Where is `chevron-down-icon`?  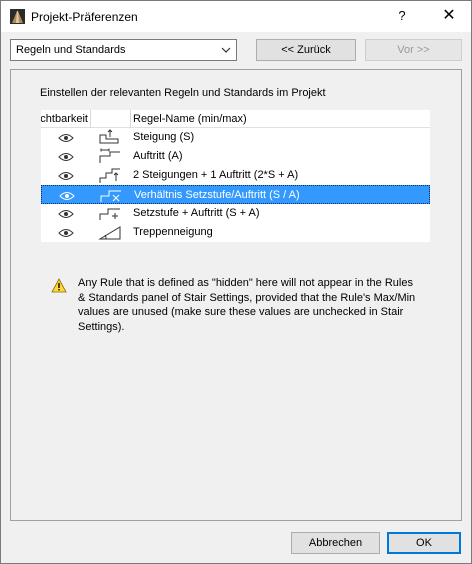 chevron-down-icon is located at coordinates (226, 50).